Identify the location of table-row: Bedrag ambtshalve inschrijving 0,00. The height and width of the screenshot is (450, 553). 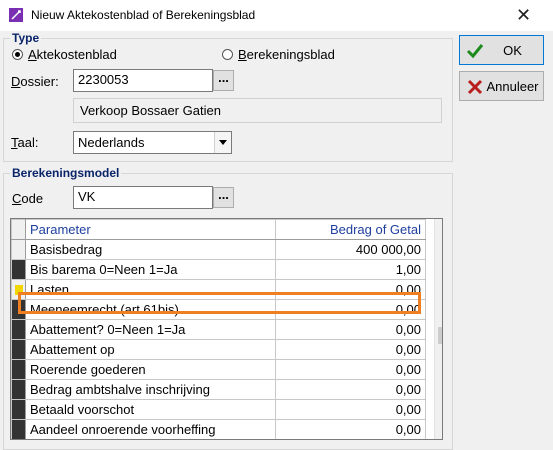
(218, 389).